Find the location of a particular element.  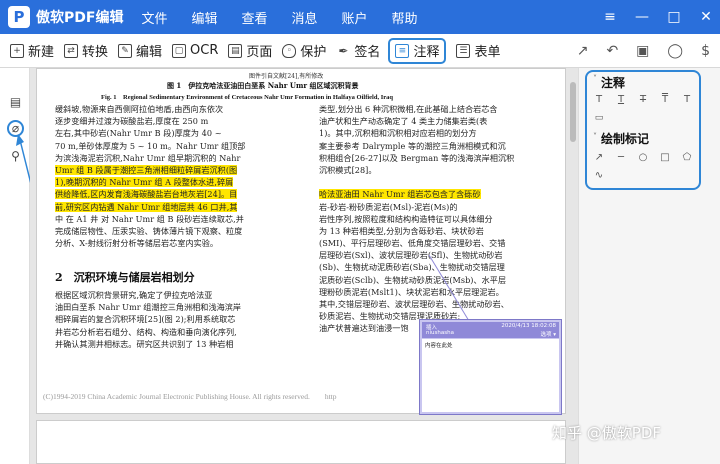

comment-timestamp: 2020/4/13 18:02:08 is located at coordinates (528, 326).